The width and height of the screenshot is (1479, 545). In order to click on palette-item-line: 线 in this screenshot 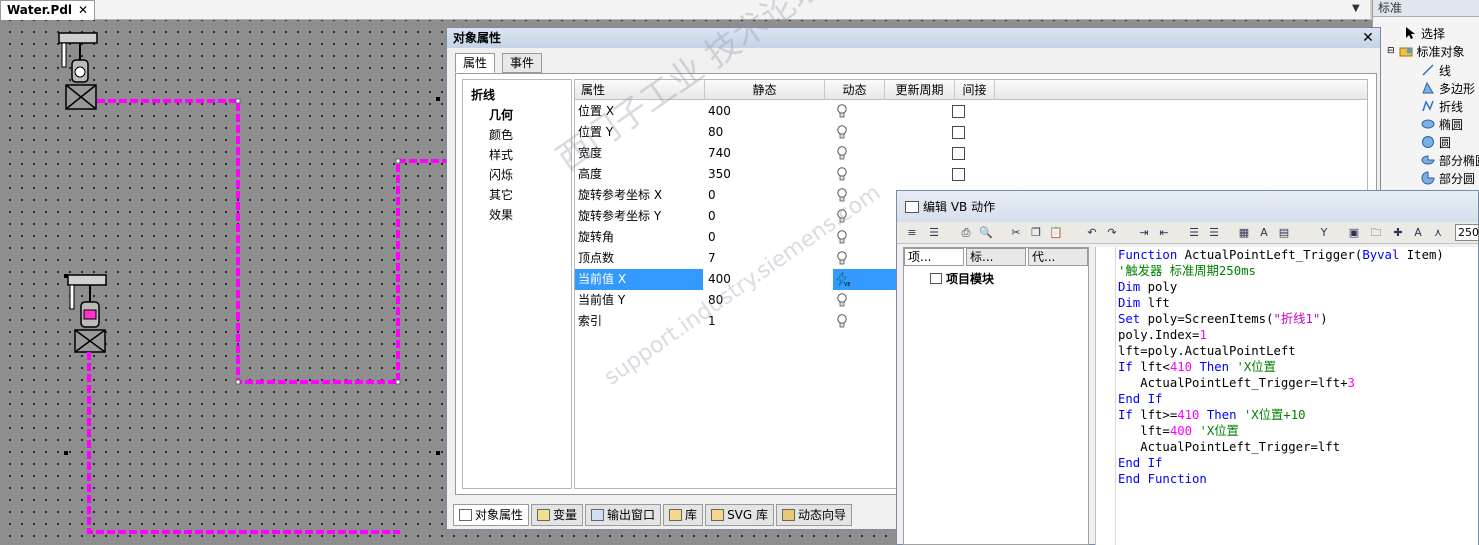, I will do `click(1436, 70)`.